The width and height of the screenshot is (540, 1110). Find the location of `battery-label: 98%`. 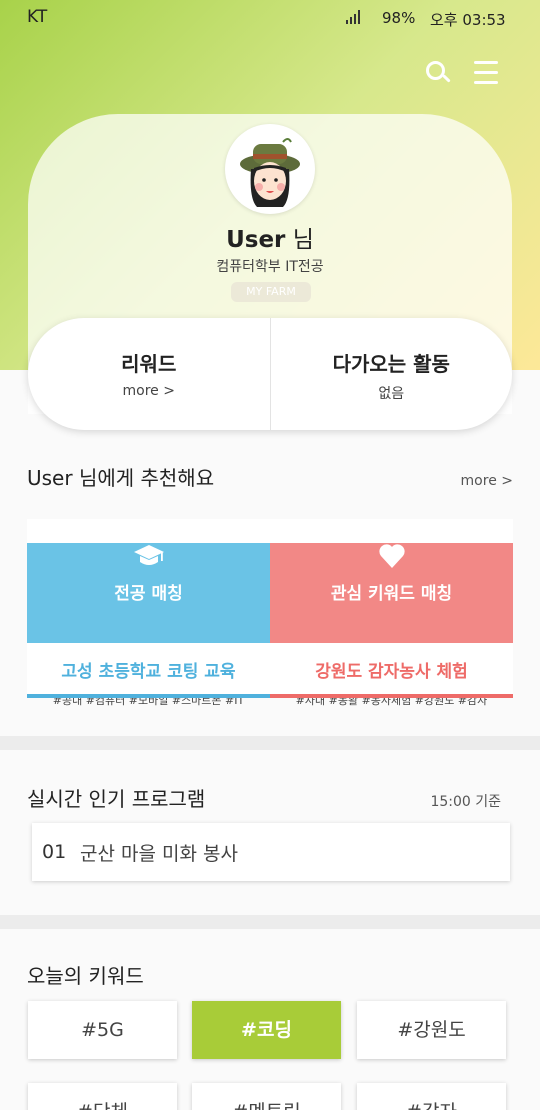

battery-label: 98% is located at coordinates (399, 18).